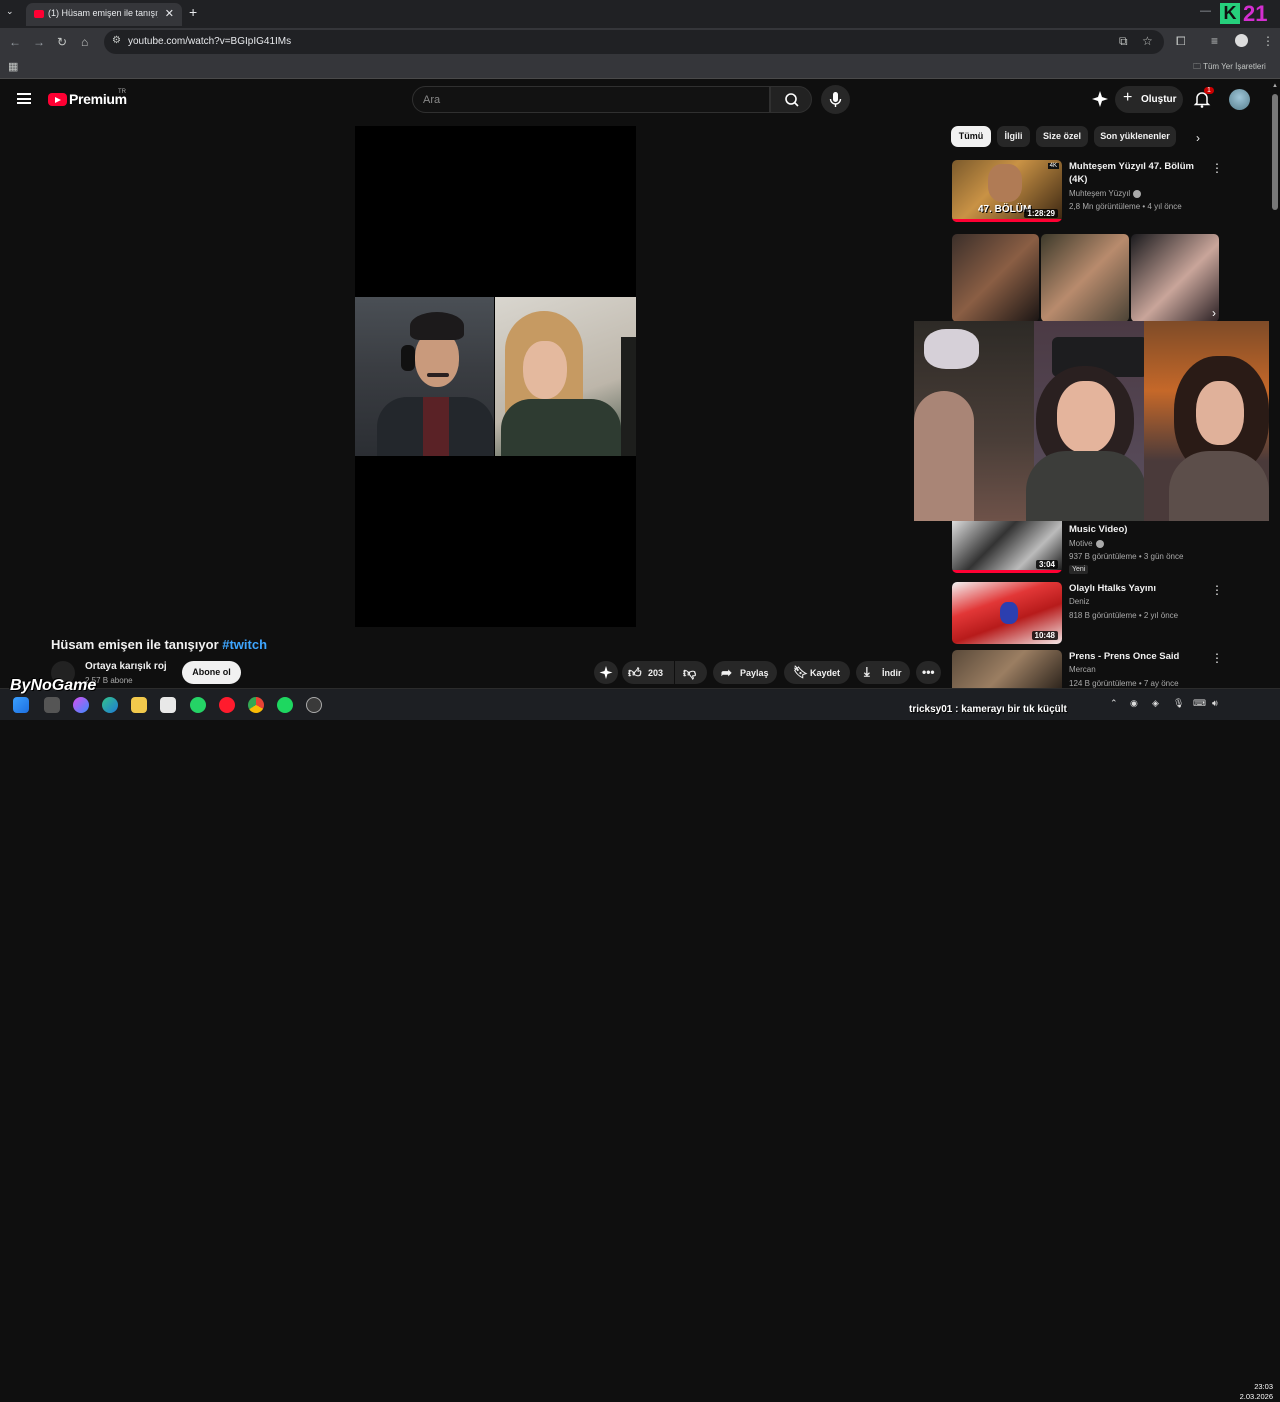  I want to click on channel-name: Ortaya karışık roj, so click(126, 666).